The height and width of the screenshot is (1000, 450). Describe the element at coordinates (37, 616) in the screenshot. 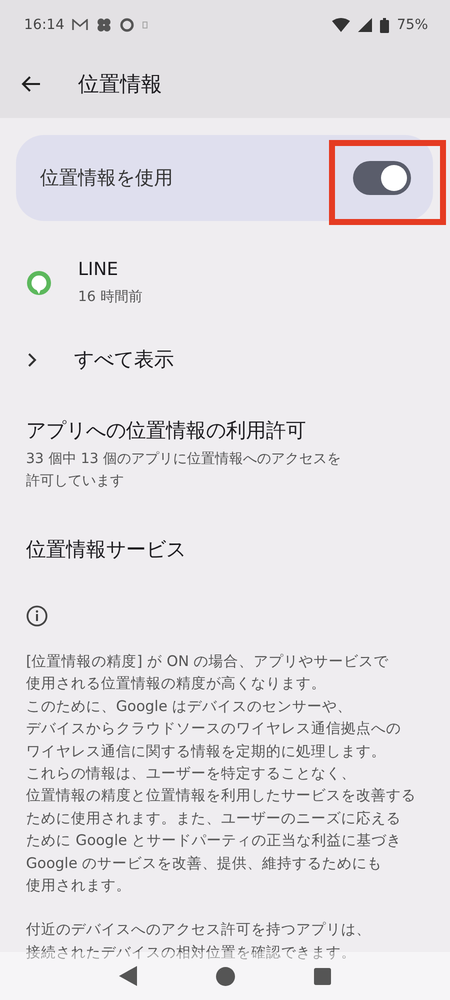

I see `info-icon` at that location.